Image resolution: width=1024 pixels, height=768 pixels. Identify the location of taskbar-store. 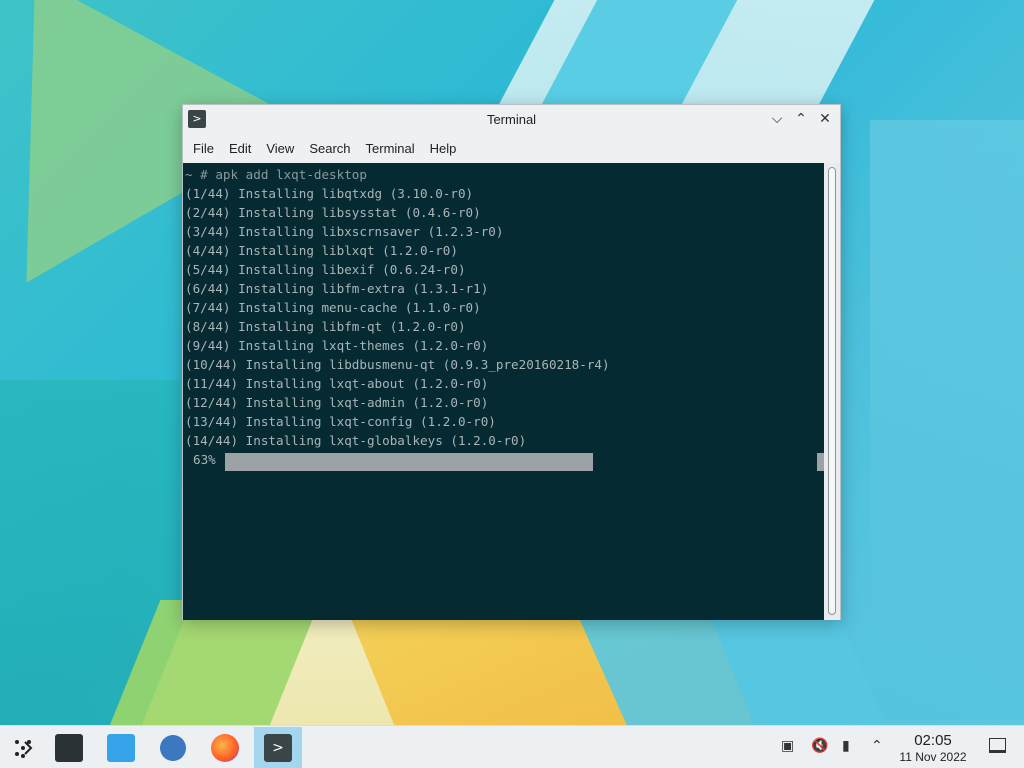
(121, 748).